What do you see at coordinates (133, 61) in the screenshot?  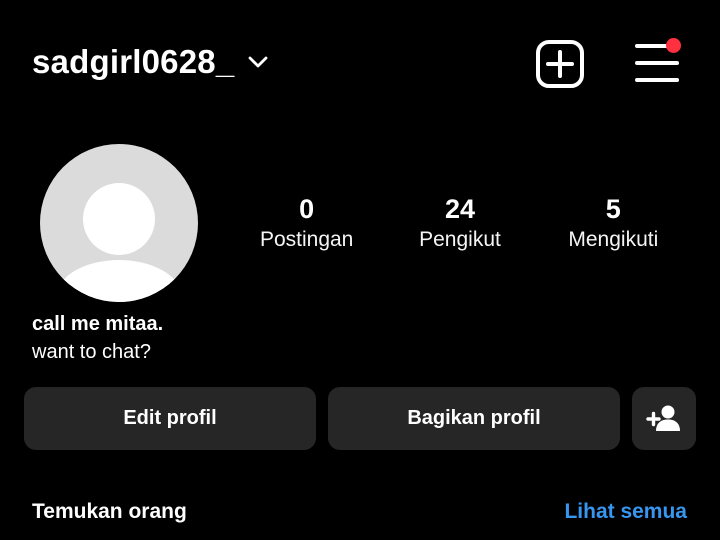 I see `username: sadgirl0628_` at bounding box center [133, 61].